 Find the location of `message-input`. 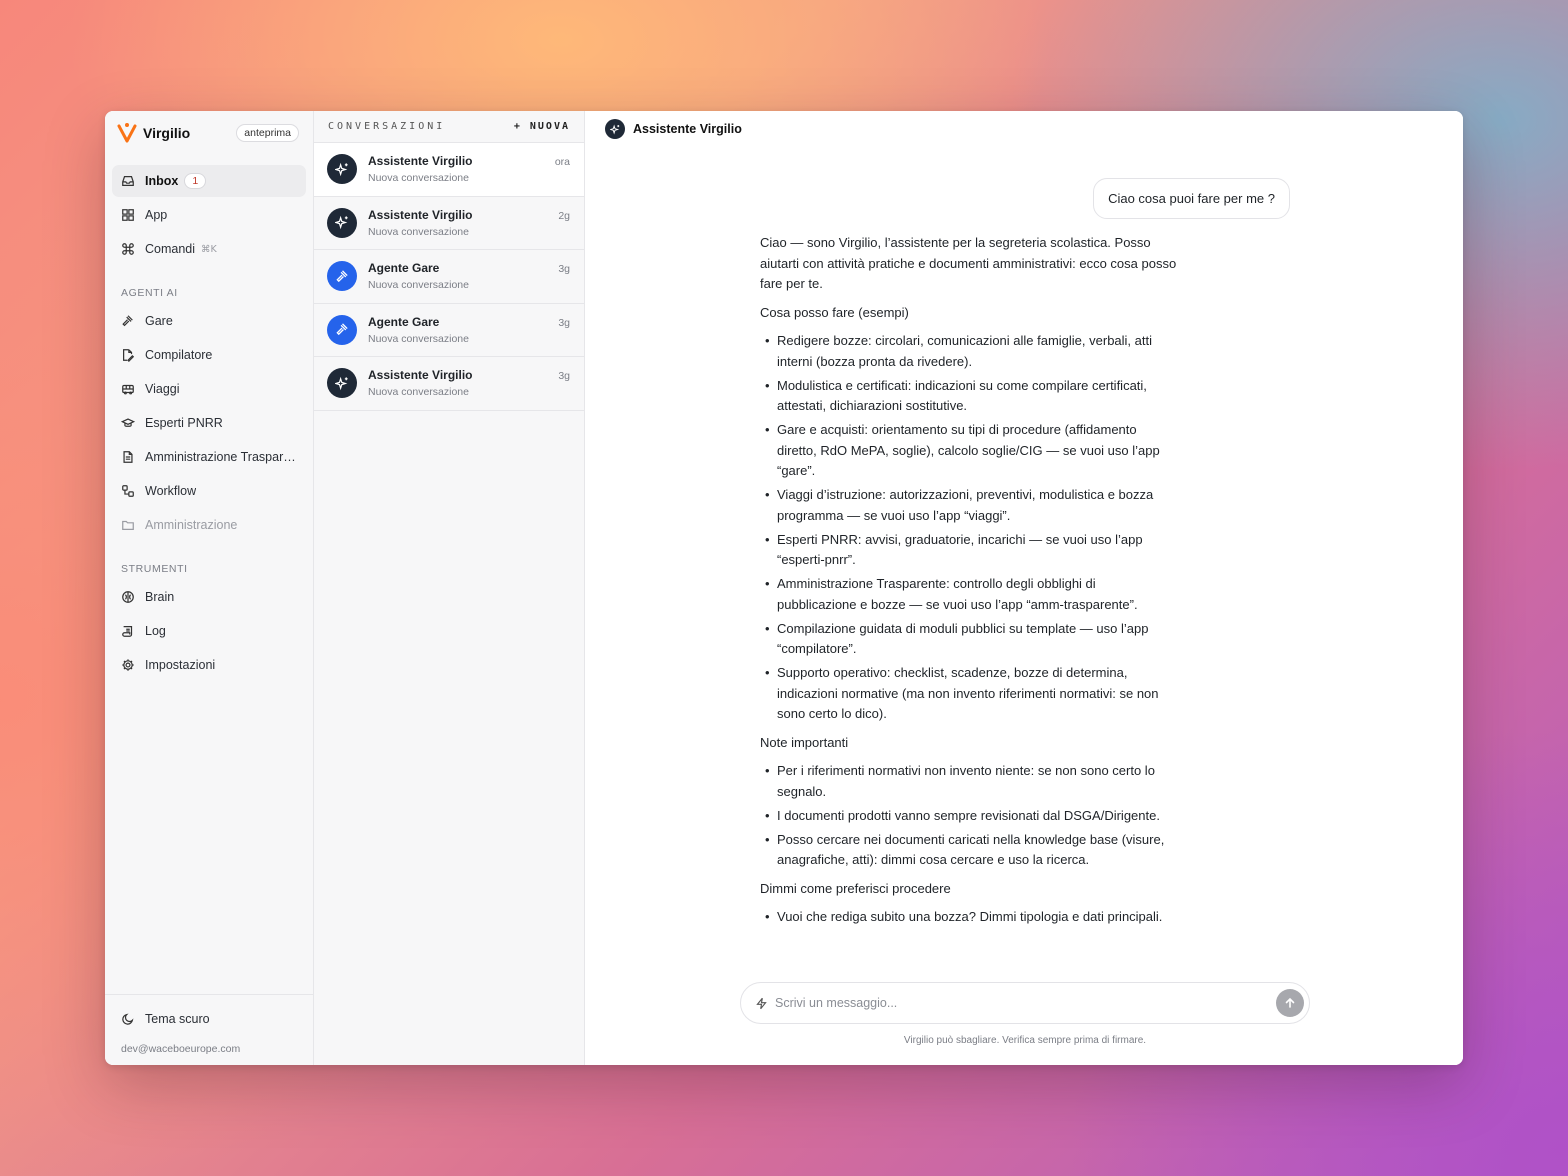

message-input is located at coordinates (1025, 1003).